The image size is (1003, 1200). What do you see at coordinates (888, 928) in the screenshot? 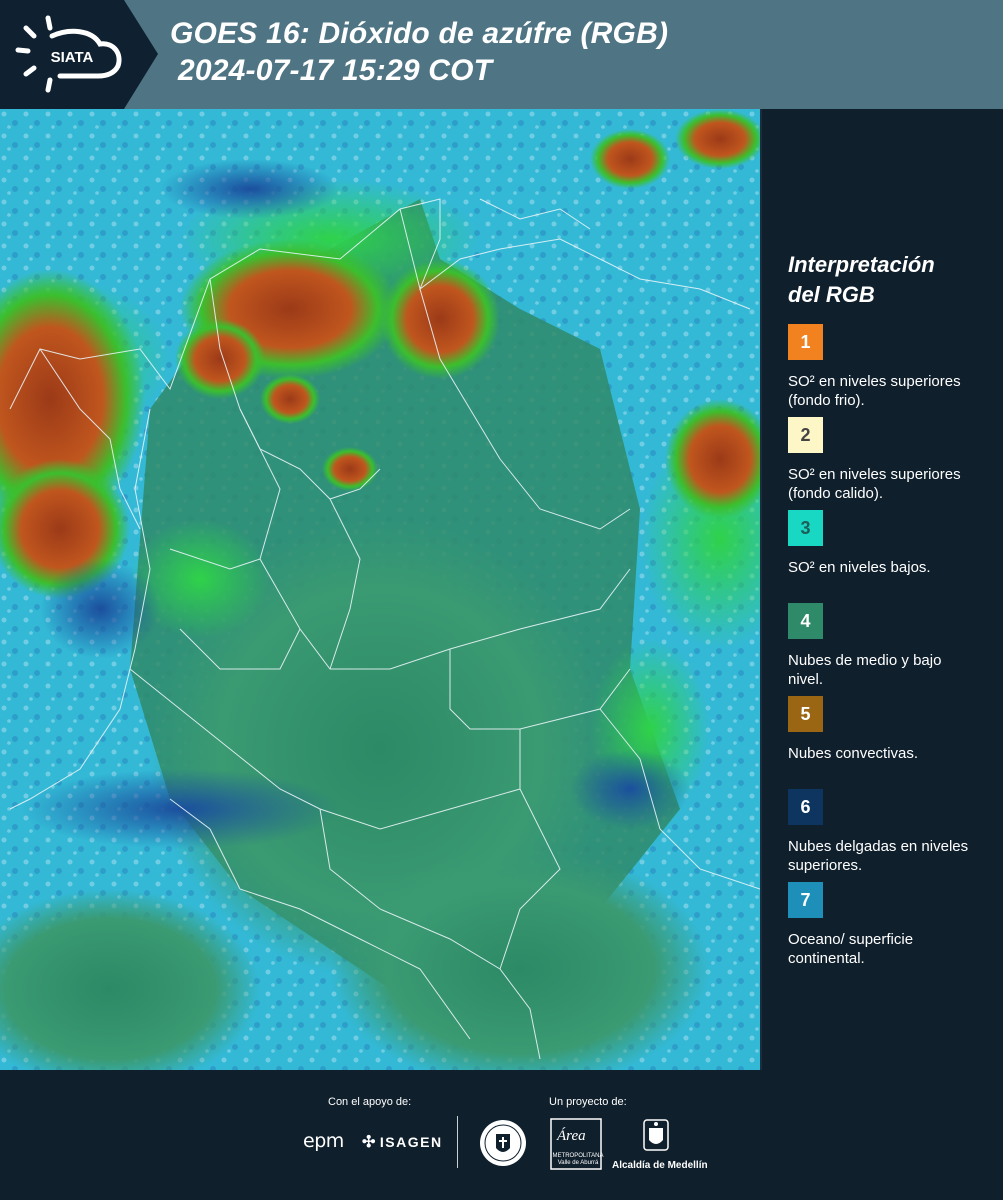
I see `legend-item: 7 Oceano/ superficie continental.` at bounding box center [888, 928].